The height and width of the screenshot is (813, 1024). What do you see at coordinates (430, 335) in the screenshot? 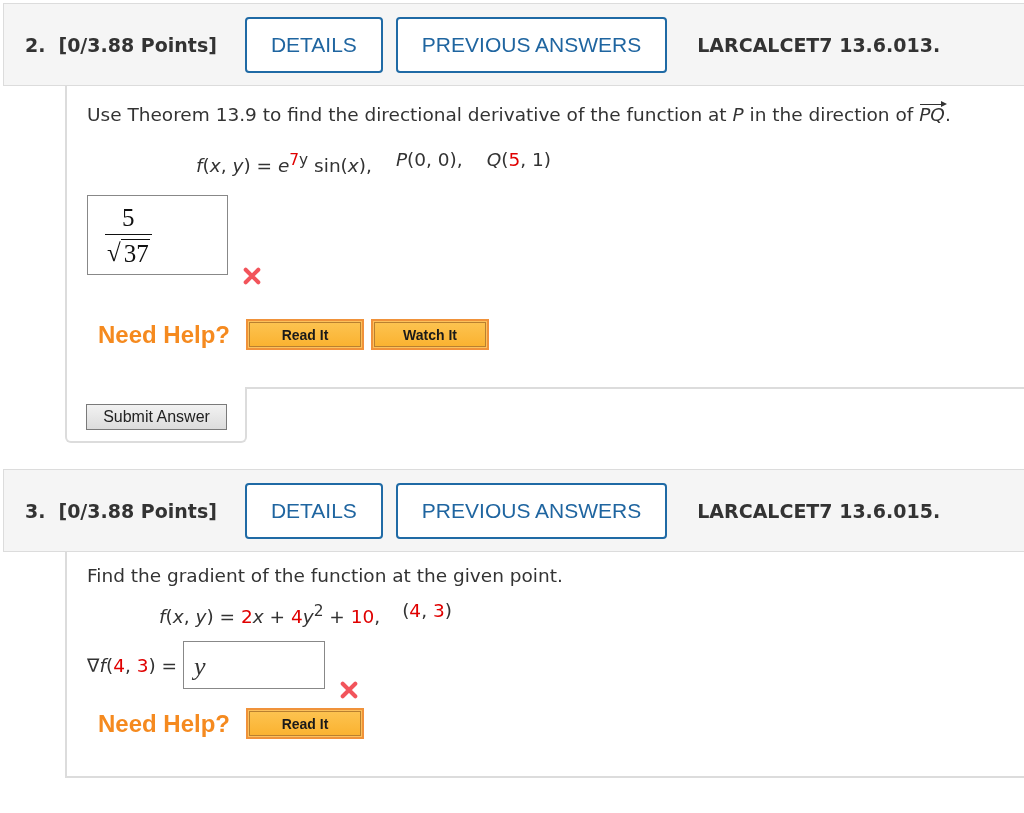
I see `help-button: Watch It` at bounding box center [430, 335].